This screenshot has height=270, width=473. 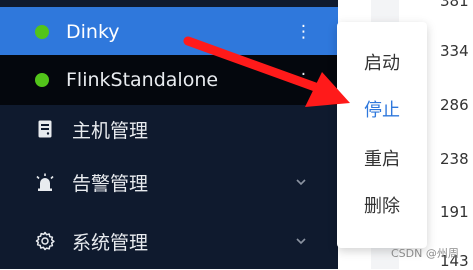 I want to click on annotation-arrow-icon, so click(x=266, y=71).